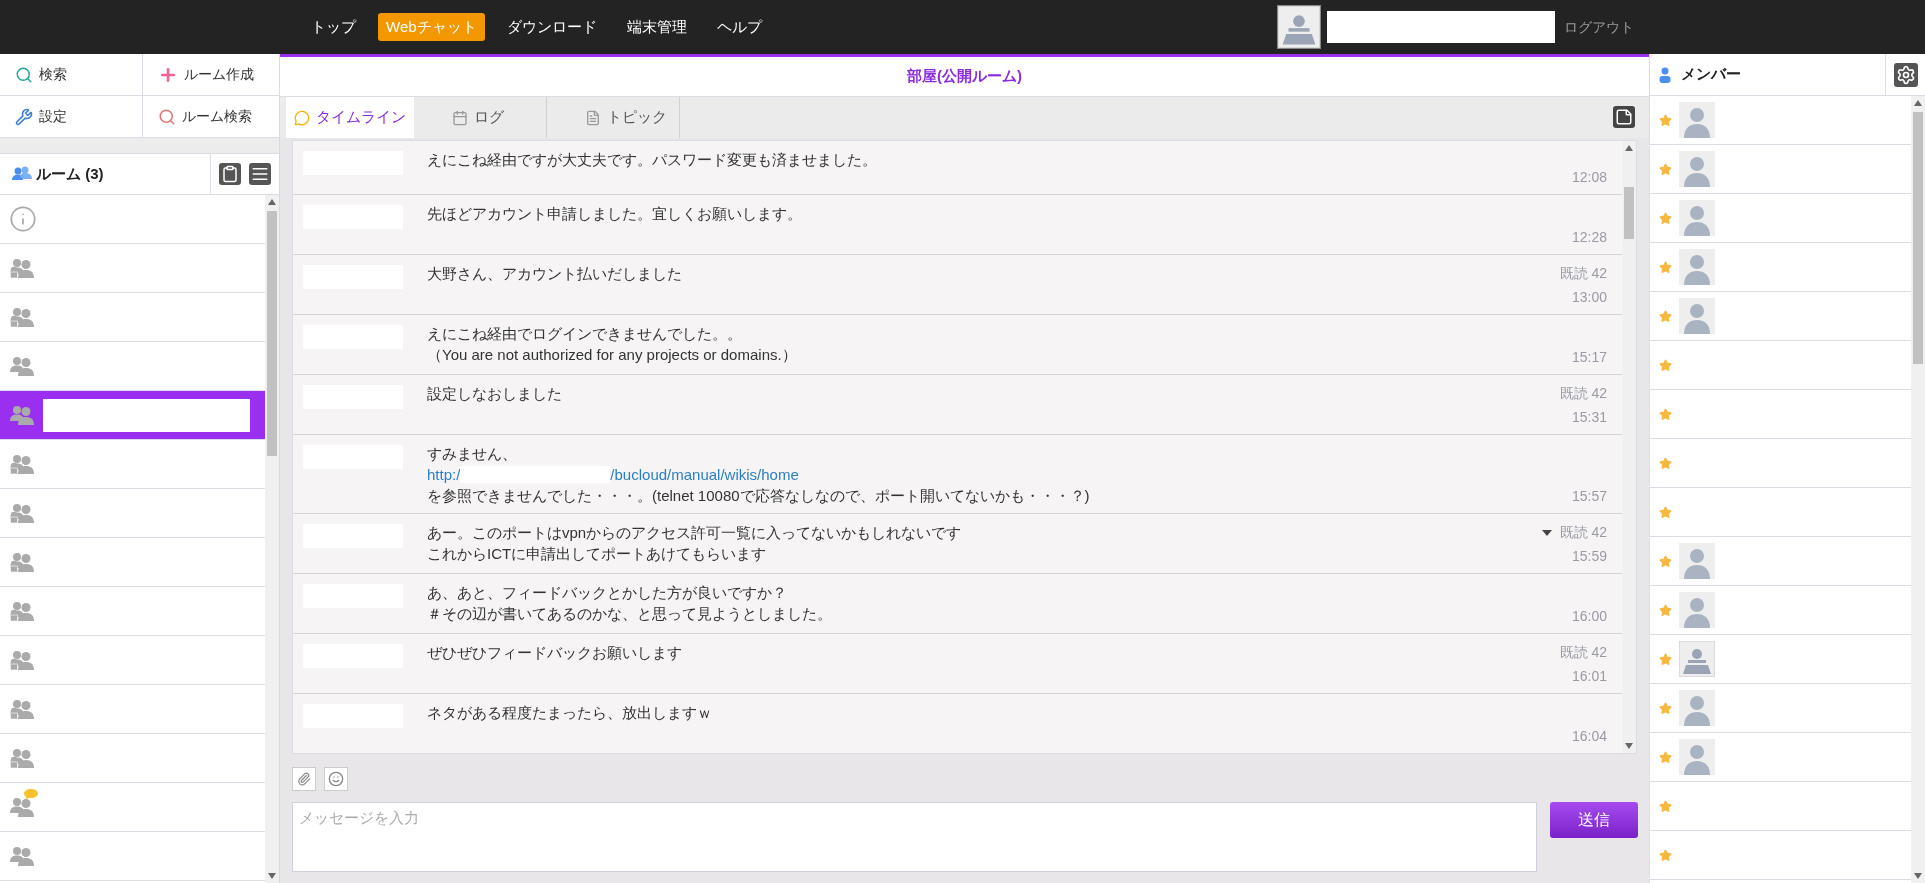 This screenshot has height=883, width=1925. I want to click on message-time: 15:31, so click(1589, 417).